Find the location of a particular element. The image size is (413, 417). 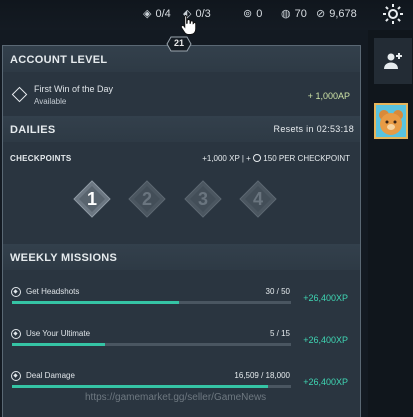

quest-counter: ◈ 0/4 is located at coordinates (157, 14).